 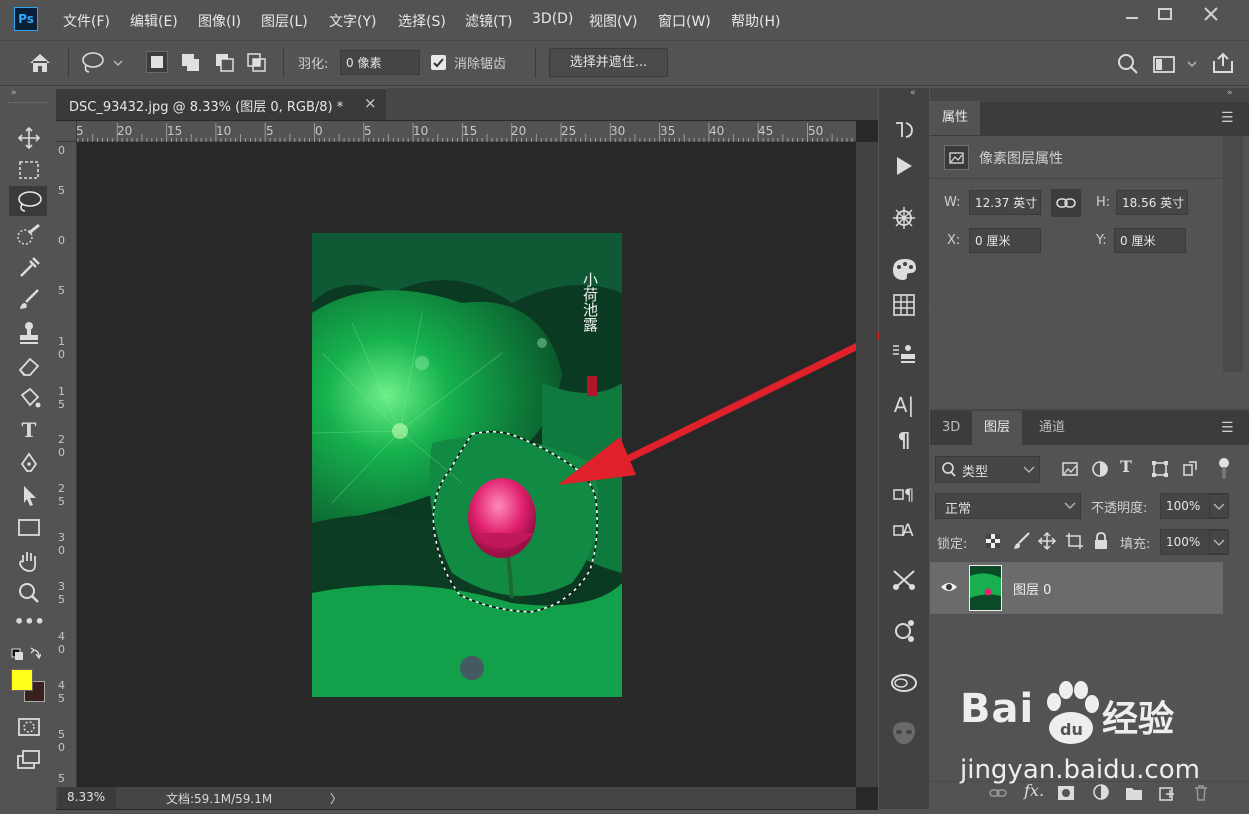 What do you see at coordinates (380, 62) in the screenshot?
I see `feather-input: 0 像素` at bounding box center [380, 62].